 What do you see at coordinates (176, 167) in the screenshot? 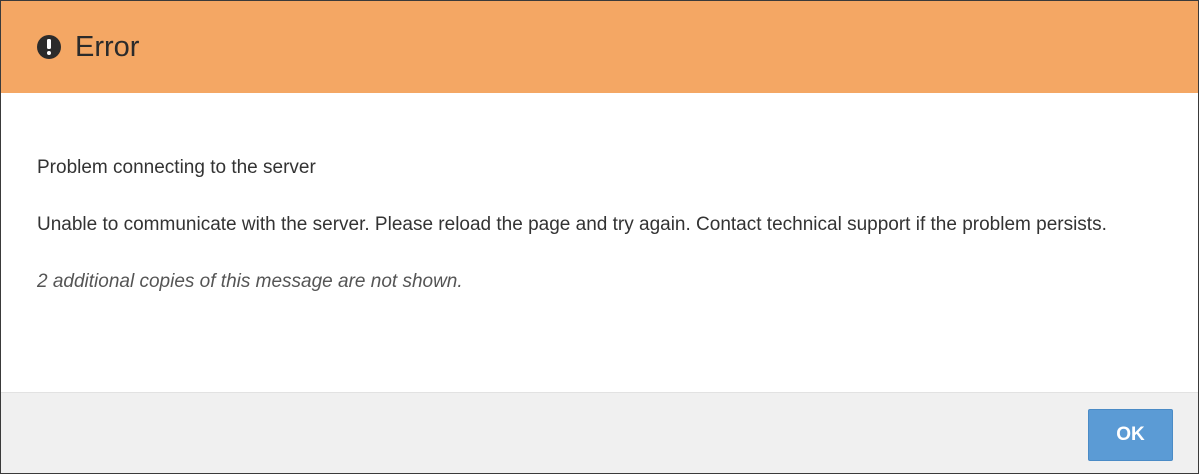
I see `error-heading: Problem connecting to the server` at bounding box center [176, 167].